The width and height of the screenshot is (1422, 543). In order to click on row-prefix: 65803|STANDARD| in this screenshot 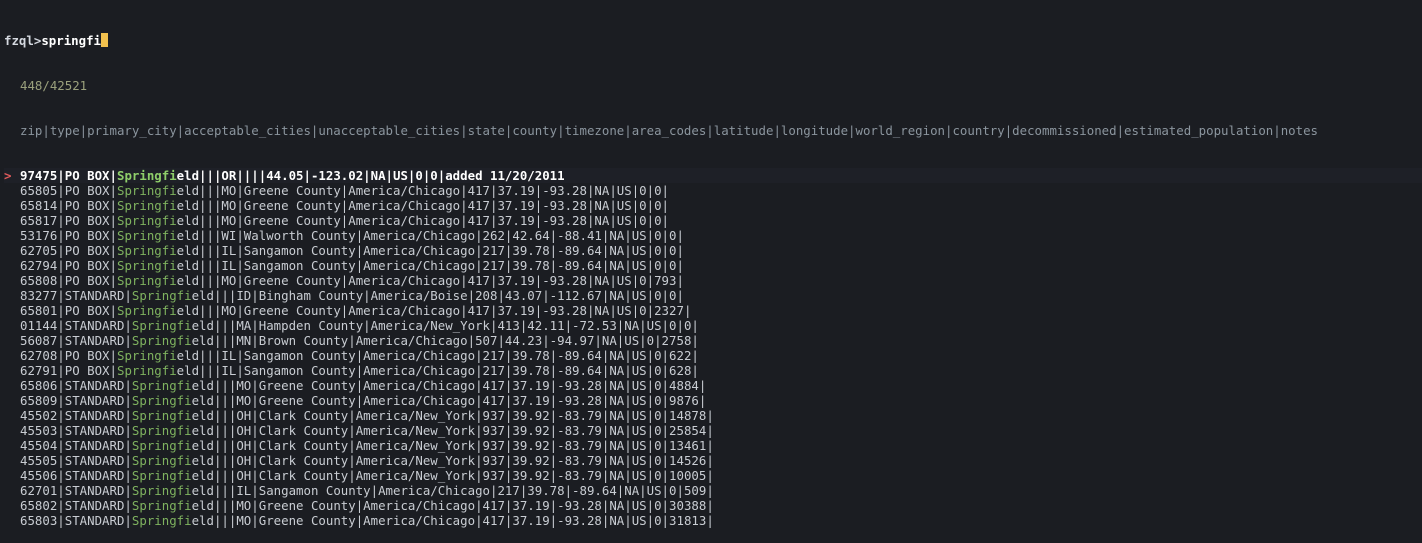, I will do `click(76, 520)`.